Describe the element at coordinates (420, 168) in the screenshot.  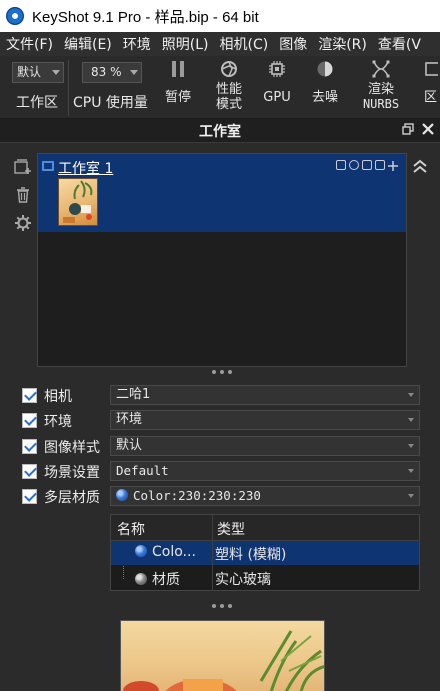
I see `collapse-up-icon` at that location.